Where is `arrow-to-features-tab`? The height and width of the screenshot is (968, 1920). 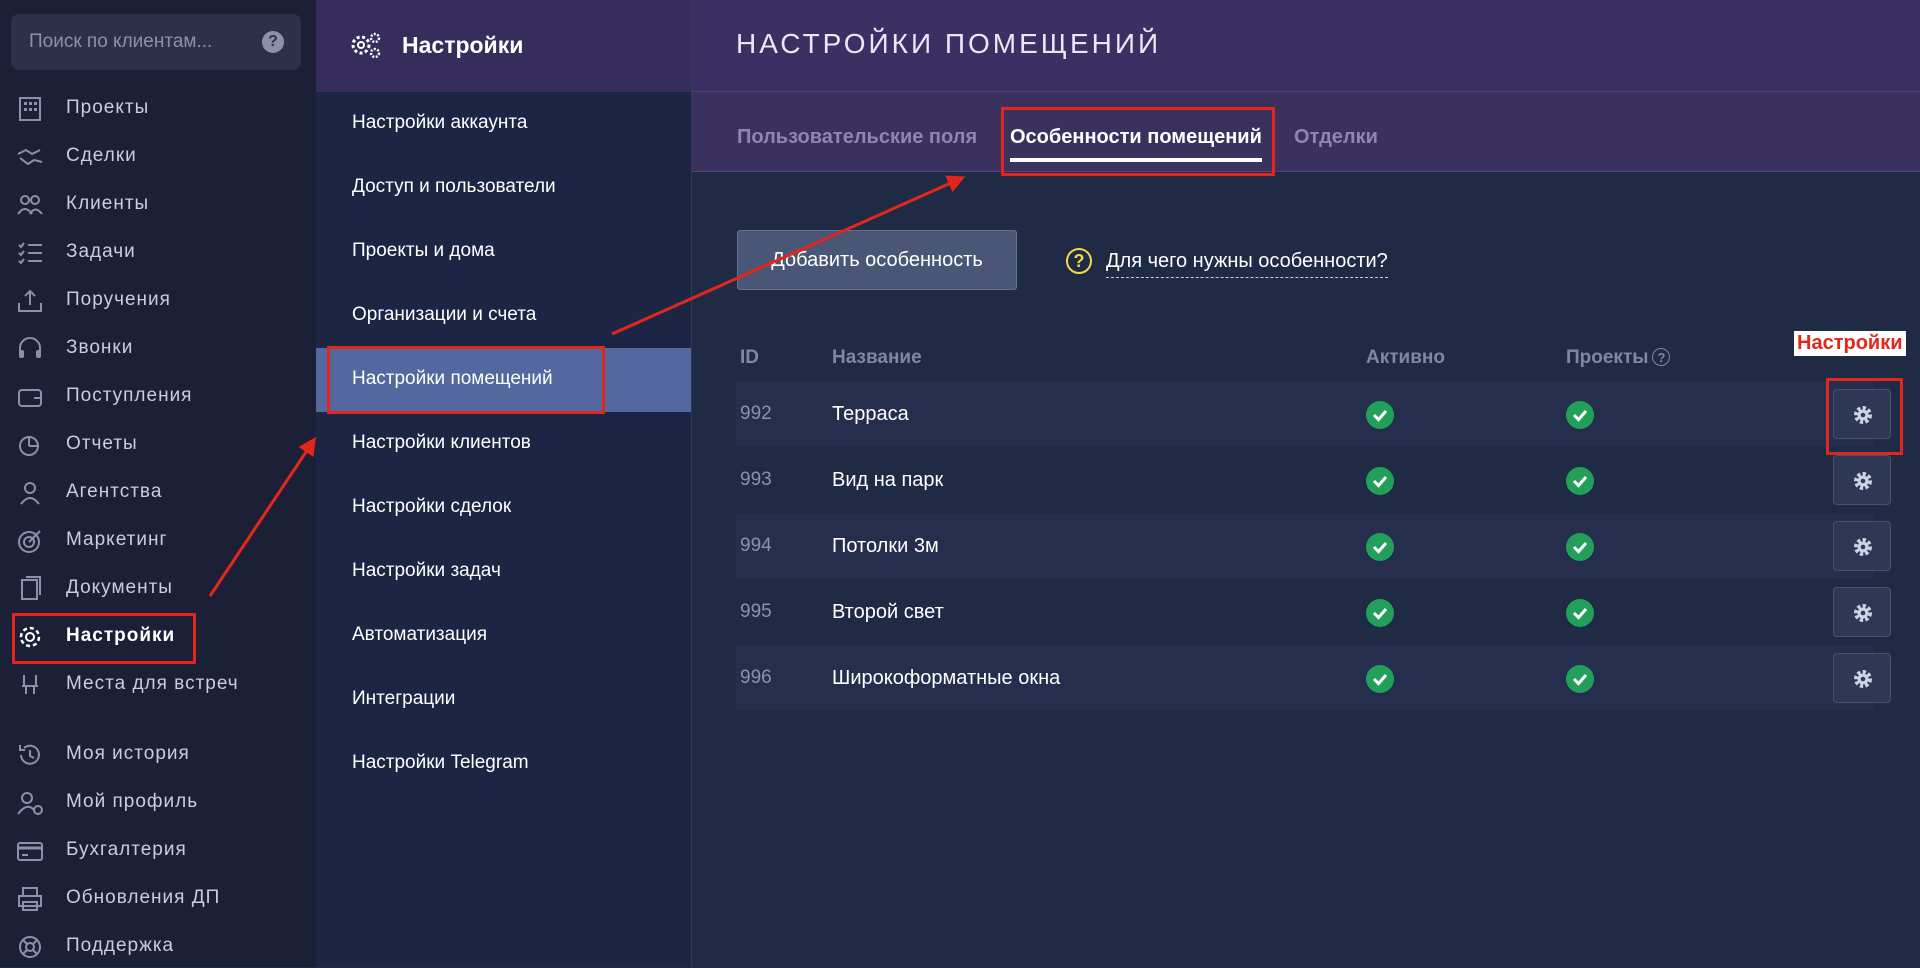
arrow-to-features-tab is located at coordinates (788, 255).